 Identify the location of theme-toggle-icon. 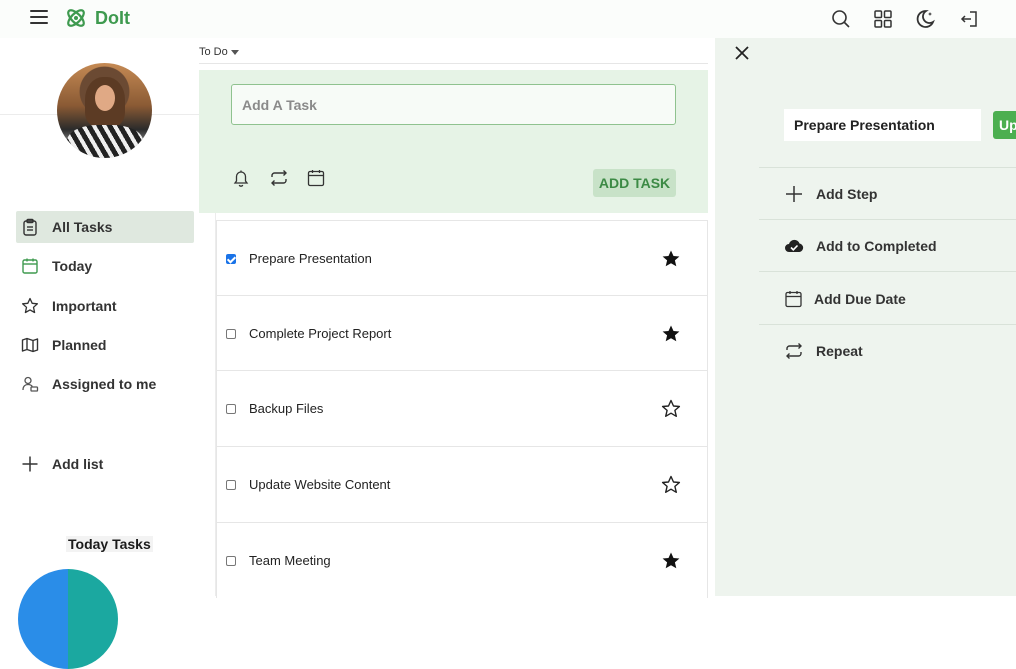
(925, 19).